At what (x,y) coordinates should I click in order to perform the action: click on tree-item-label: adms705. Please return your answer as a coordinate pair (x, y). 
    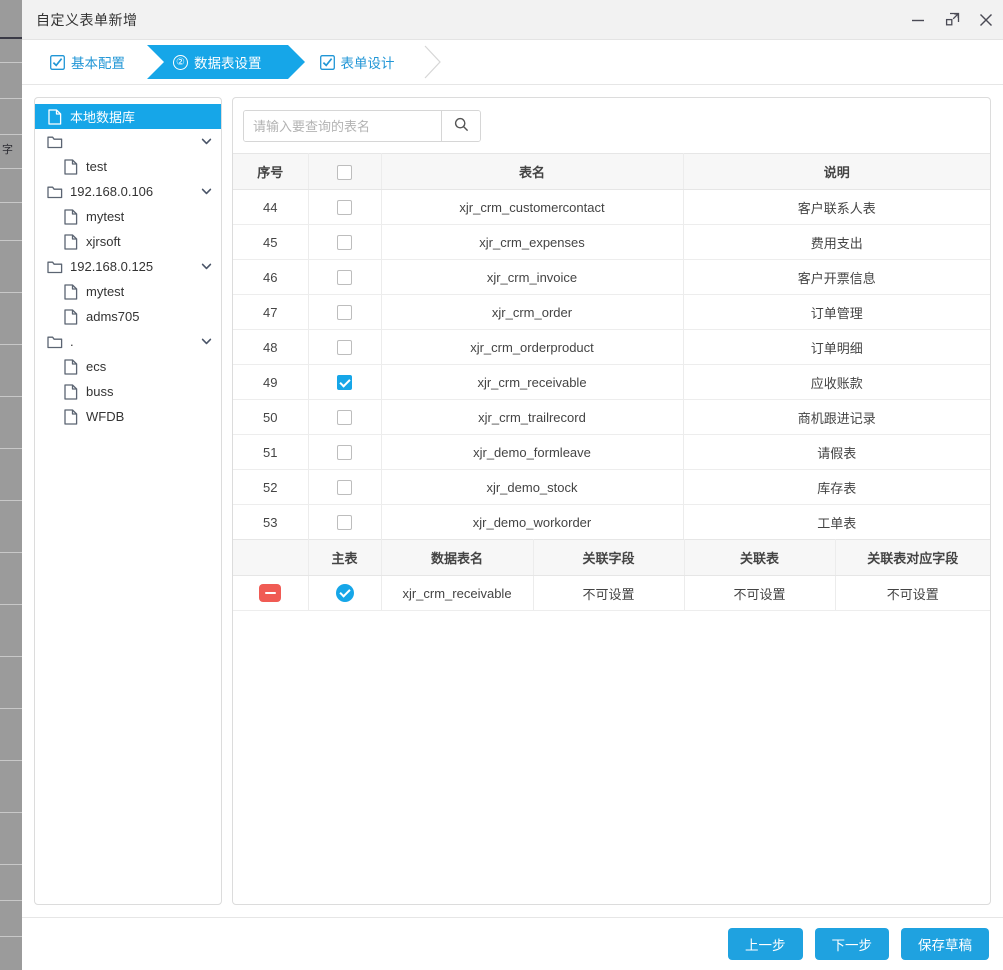
    Looking at the image, I should click on (113, 316).